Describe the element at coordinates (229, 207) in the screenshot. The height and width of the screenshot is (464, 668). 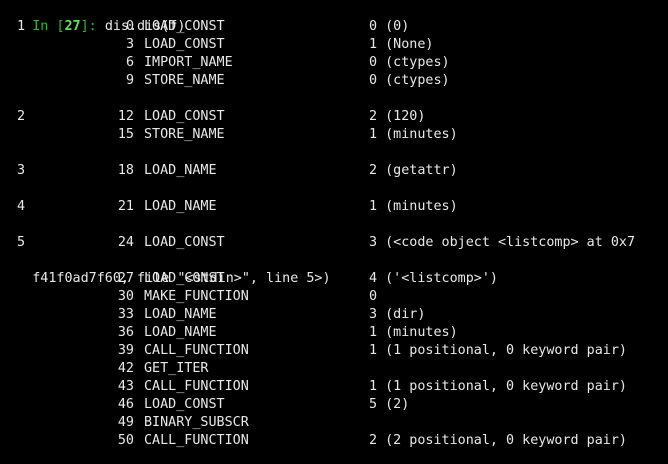
I see `disasm-row: 4 21 LOAD_NAME 1 (minutes)` at that location.